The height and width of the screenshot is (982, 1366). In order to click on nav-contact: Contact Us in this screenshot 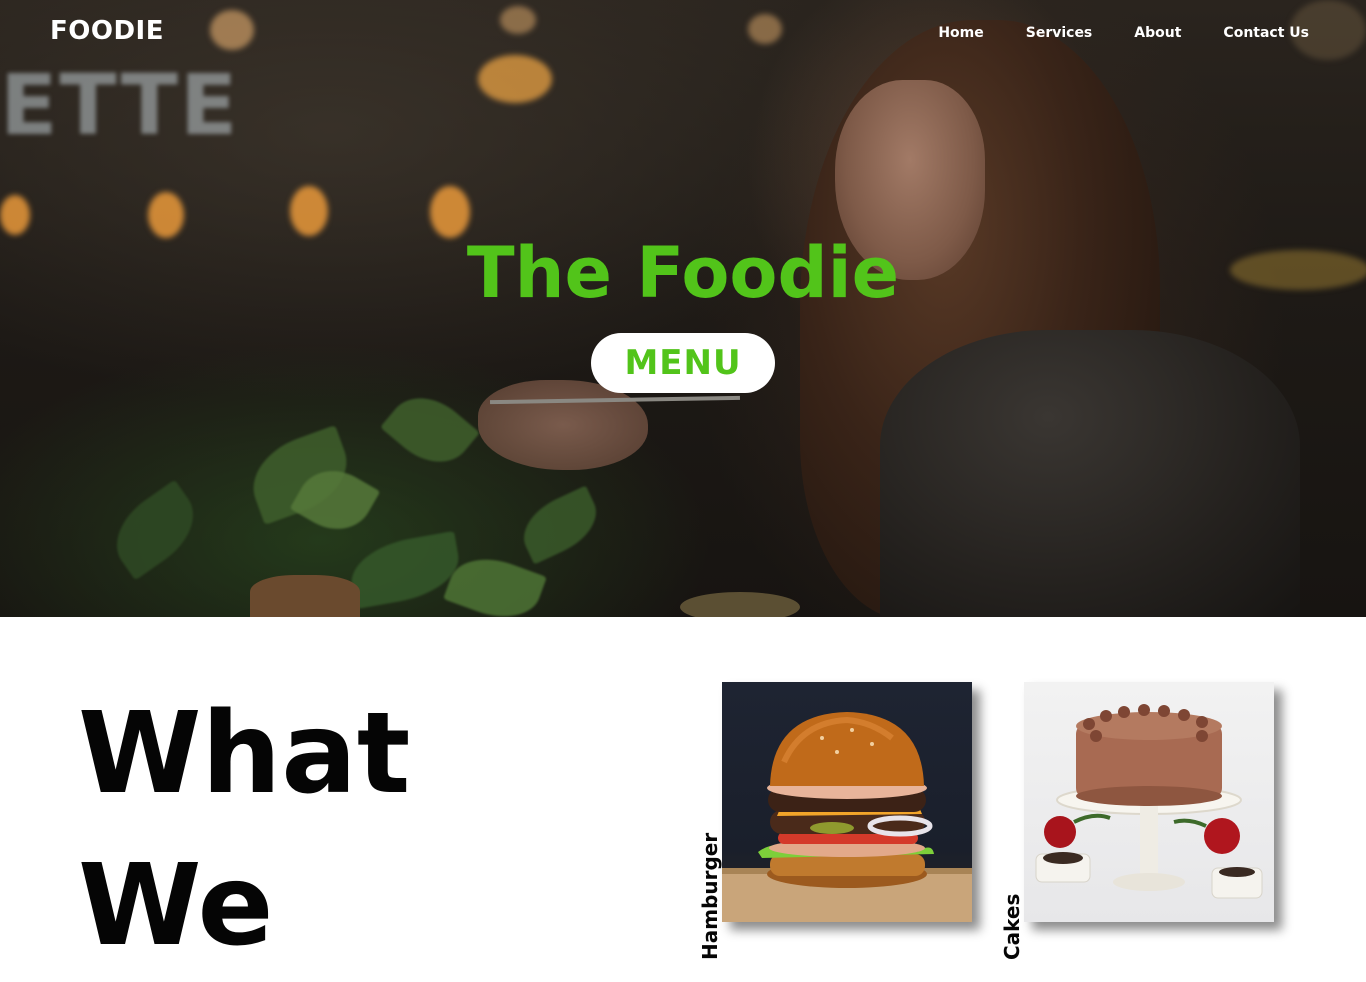, I will do `click(1266, 33)`.